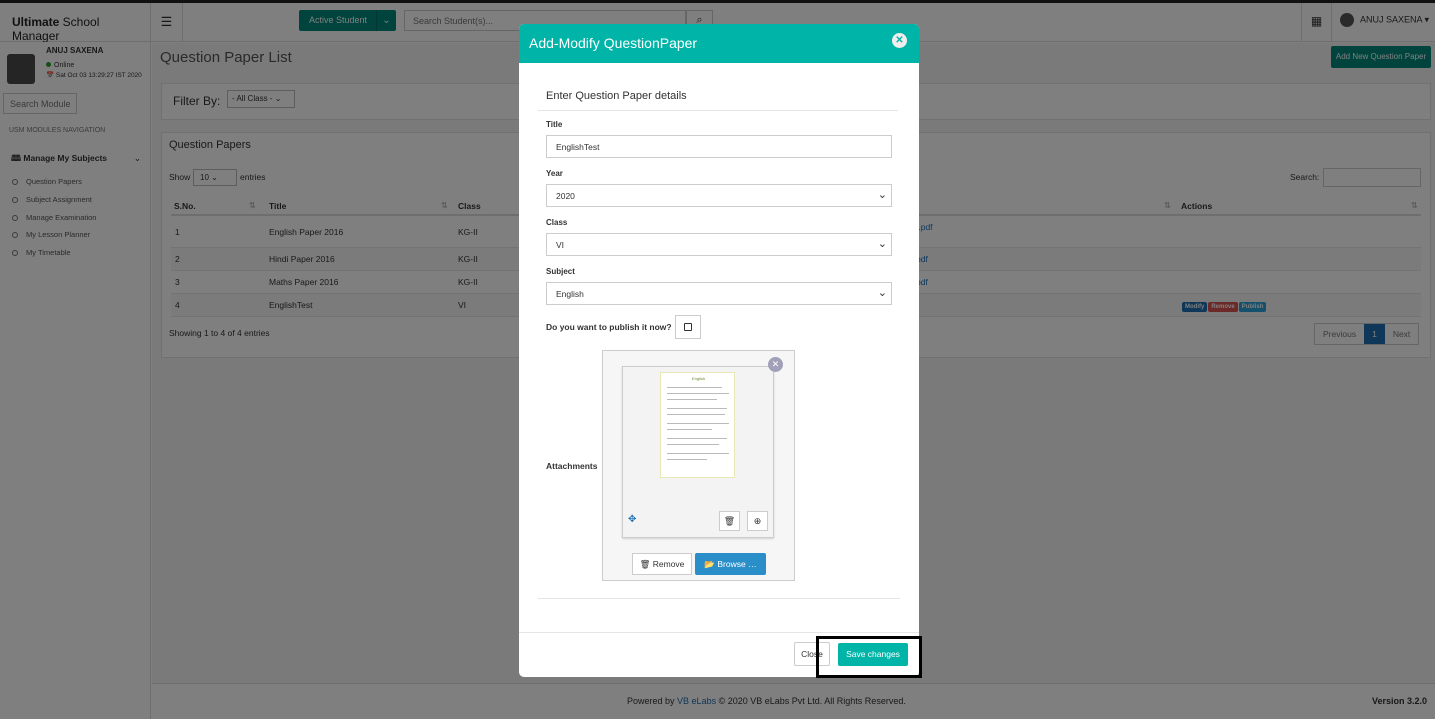  I want to click on title-value: EnglishTest, so click(578, 147).